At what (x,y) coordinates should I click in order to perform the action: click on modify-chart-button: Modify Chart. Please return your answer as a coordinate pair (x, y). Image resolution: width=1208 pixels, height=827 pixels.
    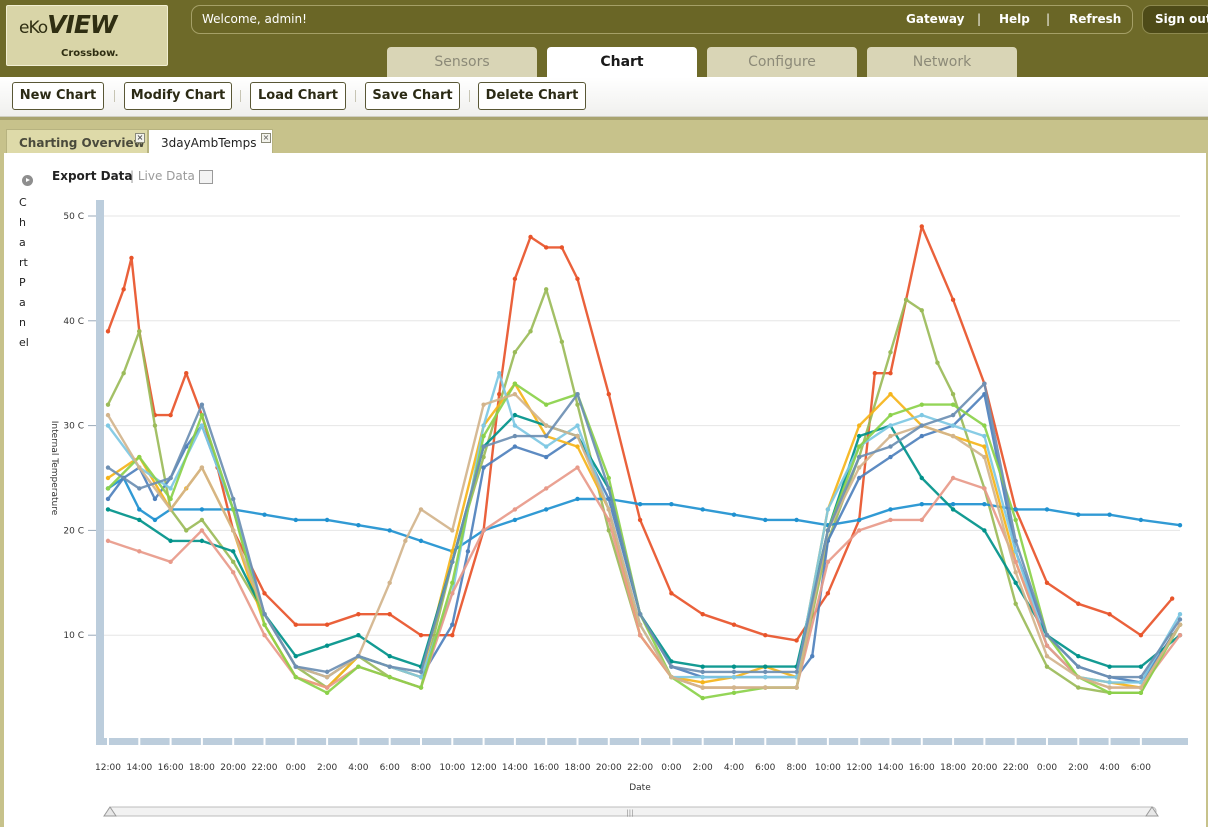
    Looking at the image, I should click on (178, 96).